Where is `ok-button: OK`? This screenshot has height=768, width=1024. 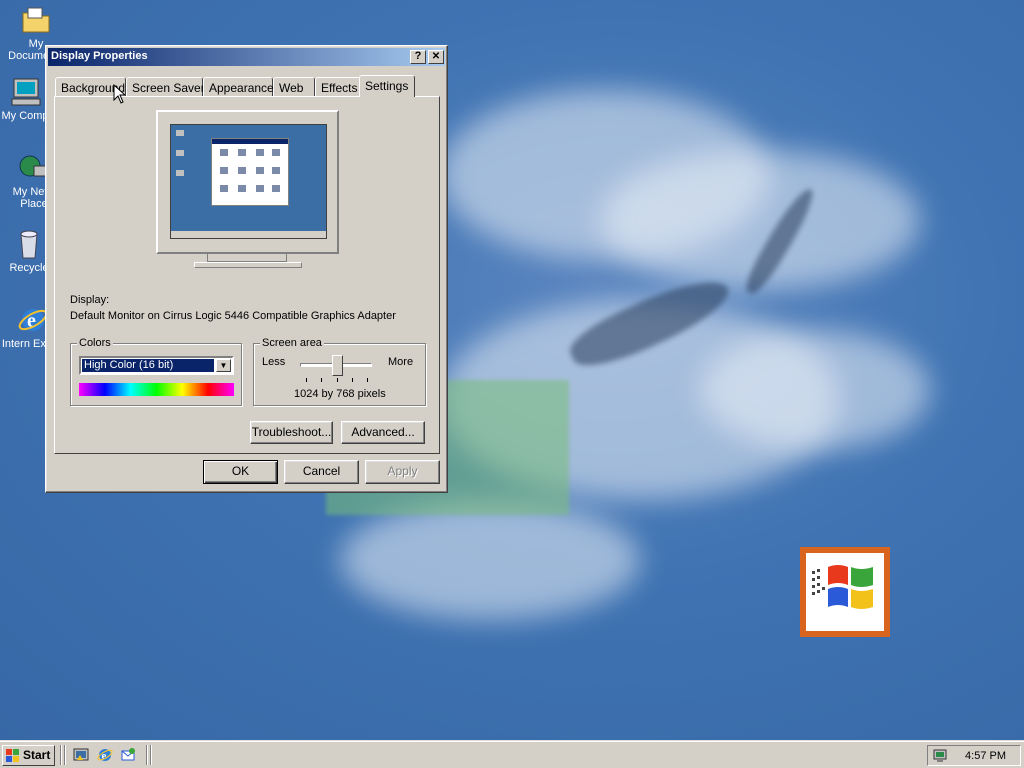 ok-button: OK is located at coordinates (240, 472).